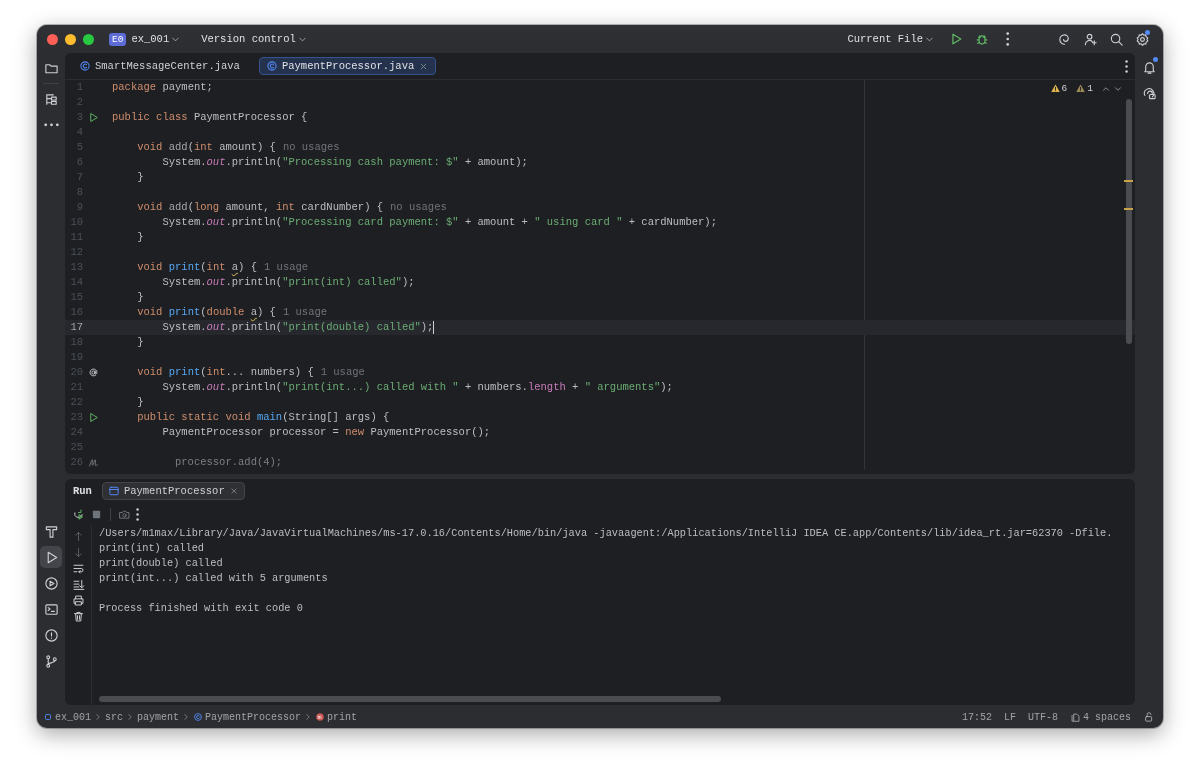  What do you see at coordinates (206, 147) in the screenshot?
I see `code-text: void add(int amount) {` at bounding box center [206, 147].